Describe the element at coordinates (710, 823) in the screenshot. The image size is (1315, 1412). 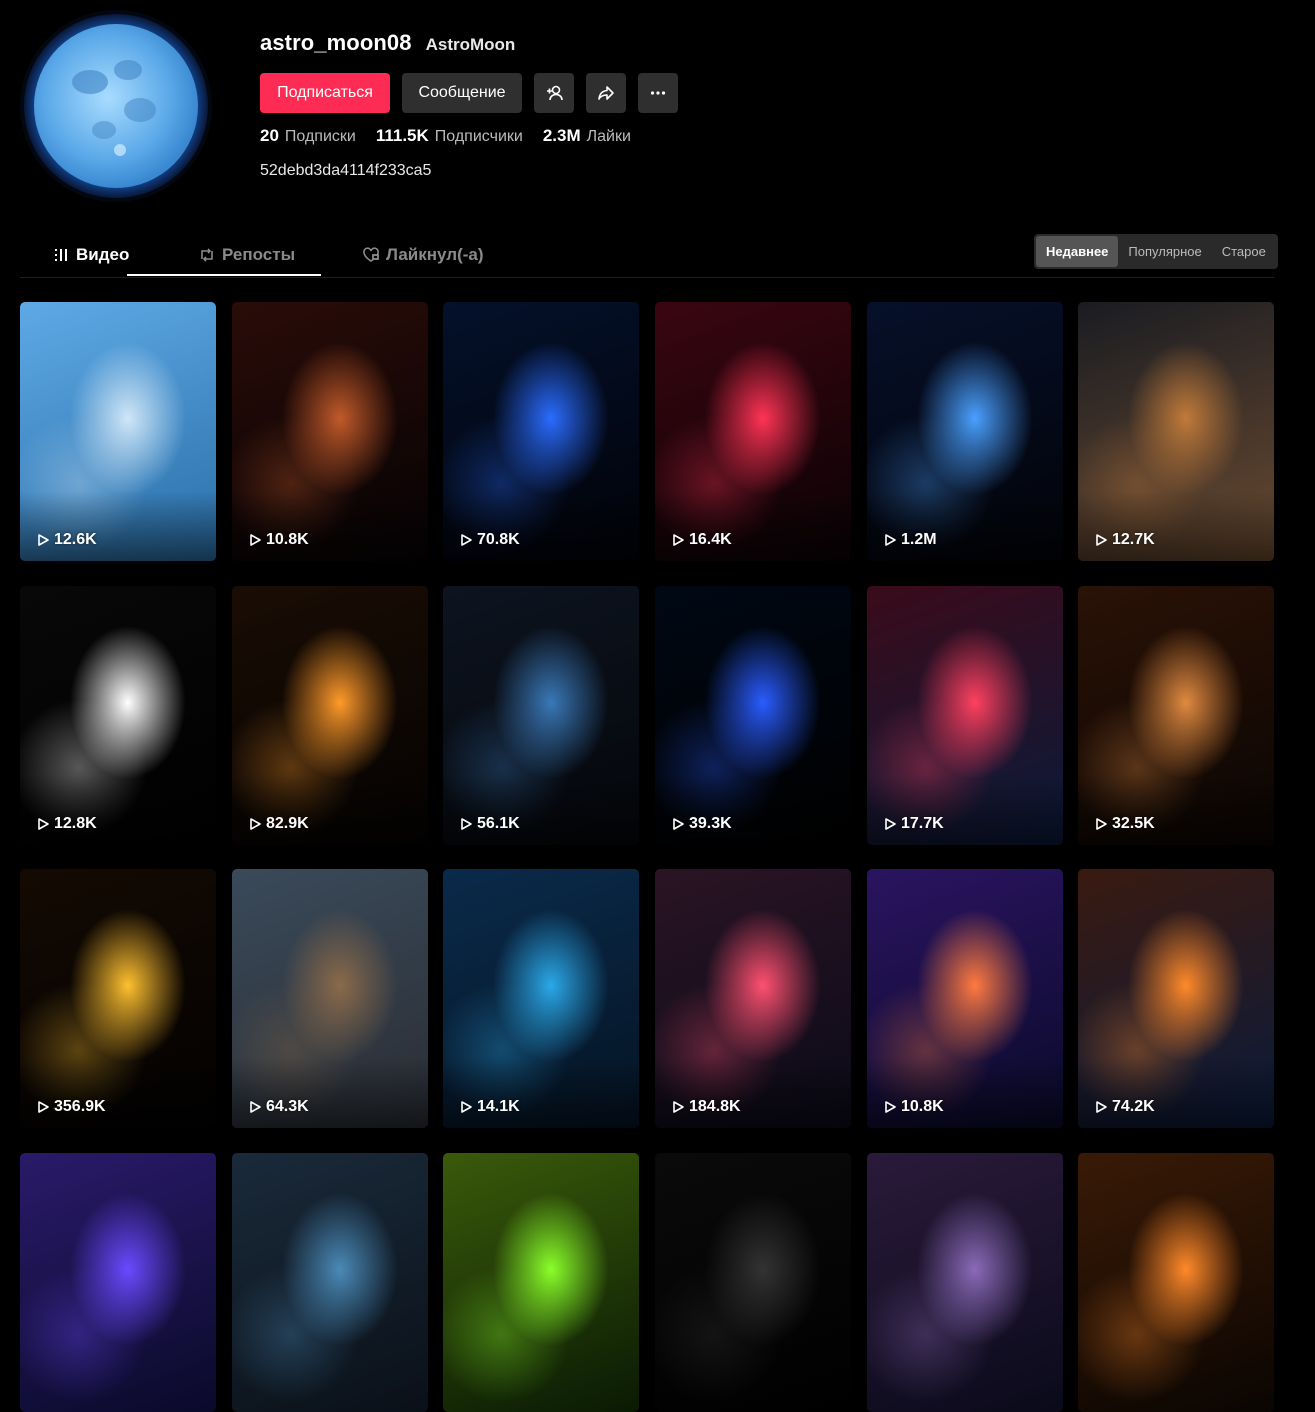
I see `view-count-text: 39.3K` at that location.